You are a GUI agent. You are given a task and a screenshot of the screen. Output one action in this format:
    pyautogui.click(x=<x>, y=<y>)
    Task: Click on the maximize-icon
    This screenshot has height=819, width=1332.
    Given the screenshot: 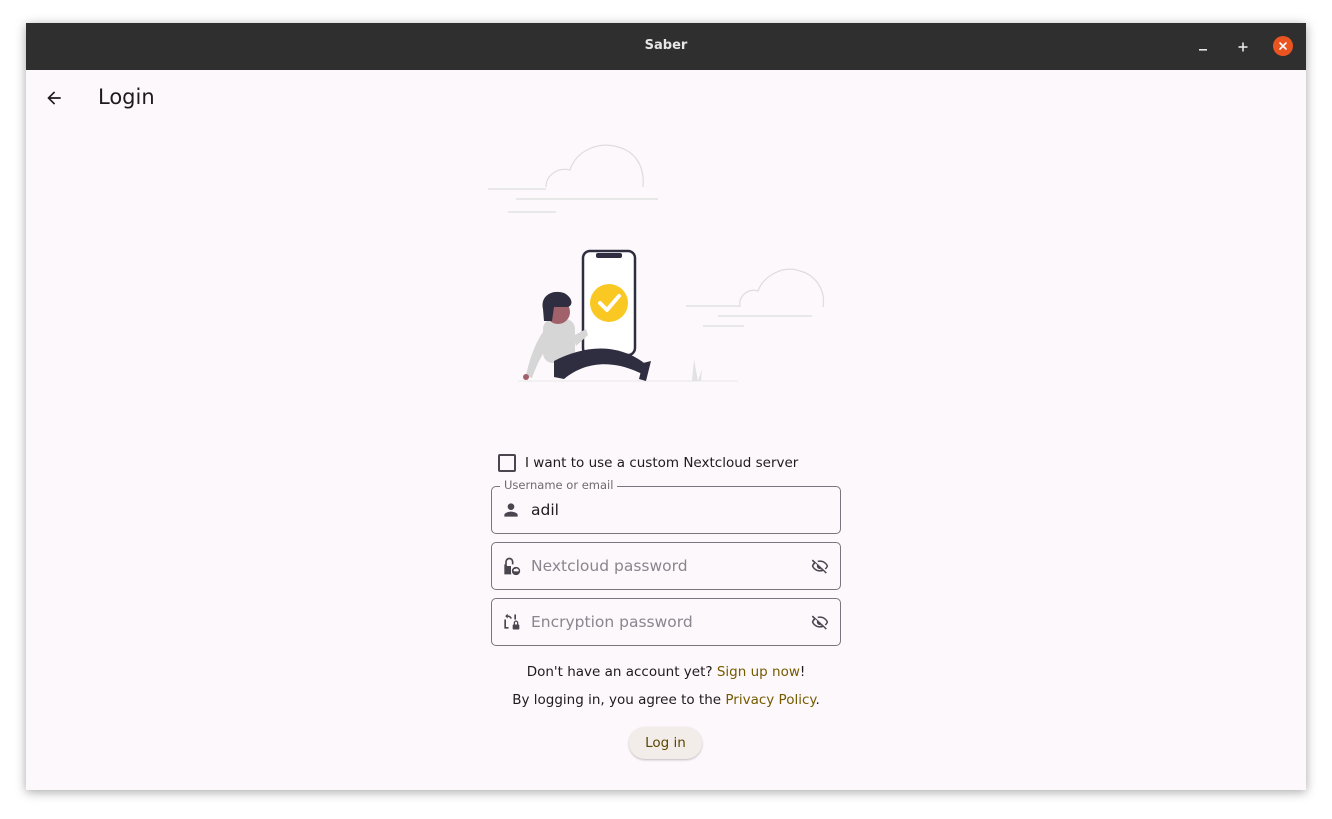 What is the action you would take?
    pyautogui.click(x=1243, y=47)
    